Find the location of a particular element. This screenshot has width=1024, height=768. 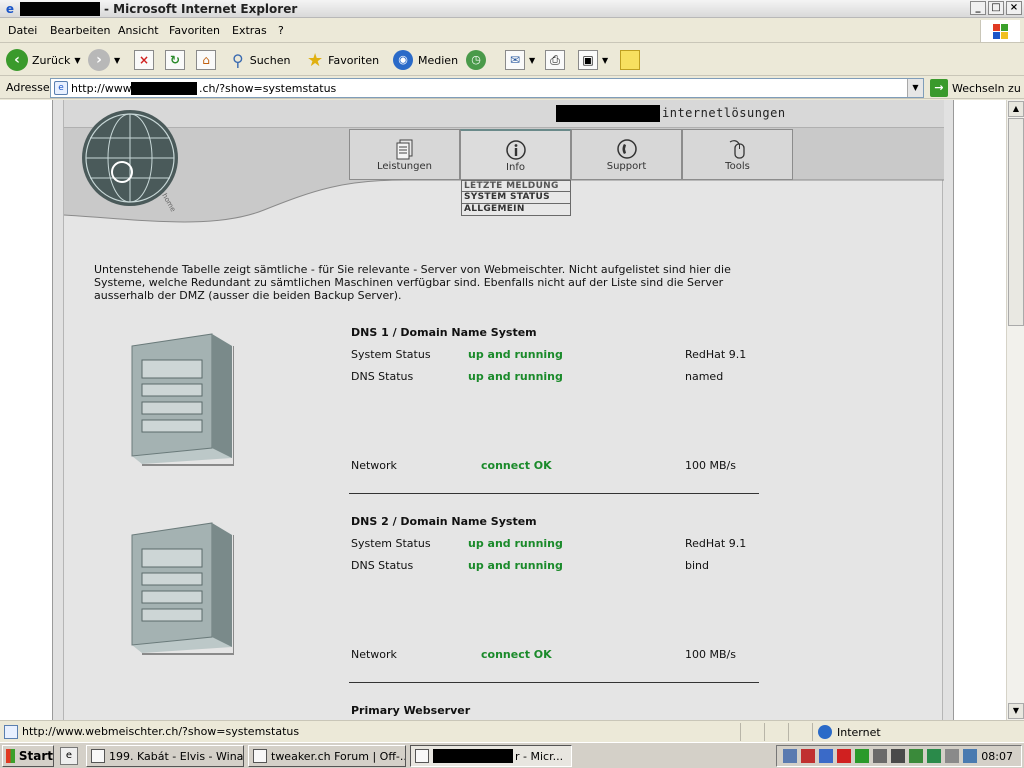

ie-icon: e is located at coordinates (10, 9).